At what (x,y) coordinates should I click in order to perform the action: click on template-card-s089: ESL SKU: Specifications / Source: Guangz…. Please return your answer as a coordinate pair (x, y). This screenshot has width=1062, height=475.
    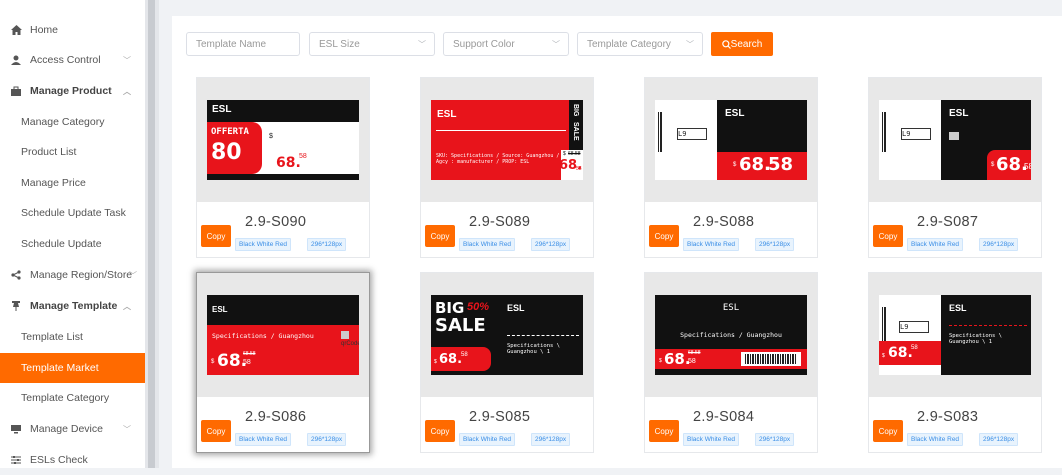
    Looking at the image, I should click on (507, 167).